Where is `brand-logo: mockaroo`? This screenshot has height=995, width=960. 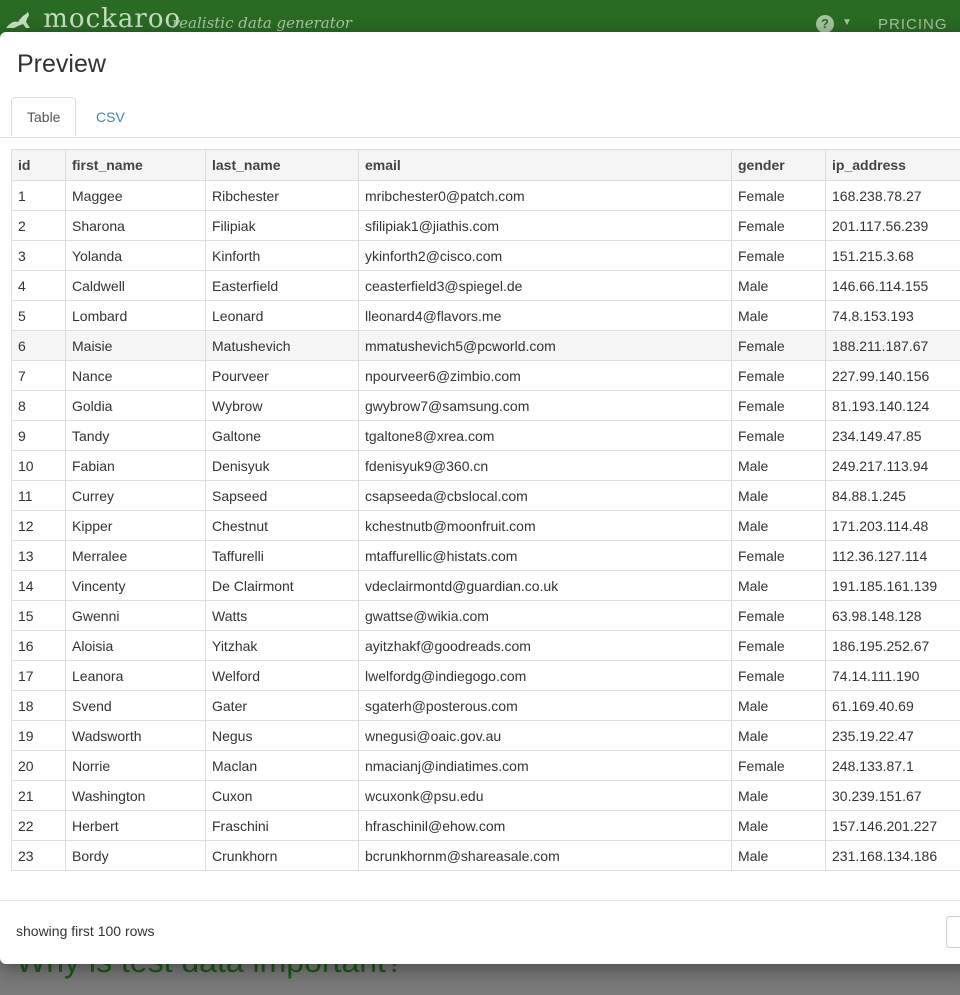
brand-logo: mockaroo is located at coordinates (92, 19).